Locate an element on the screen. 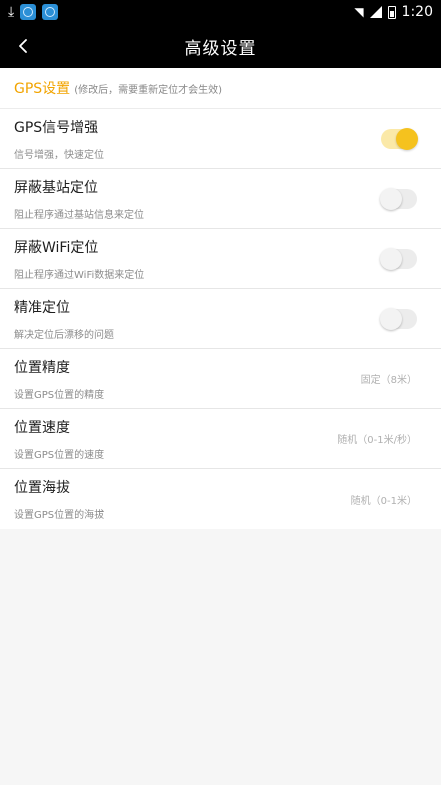  setting-desc: 阻止程序通过基站信息来定位 is located at coordinates (79, 215).